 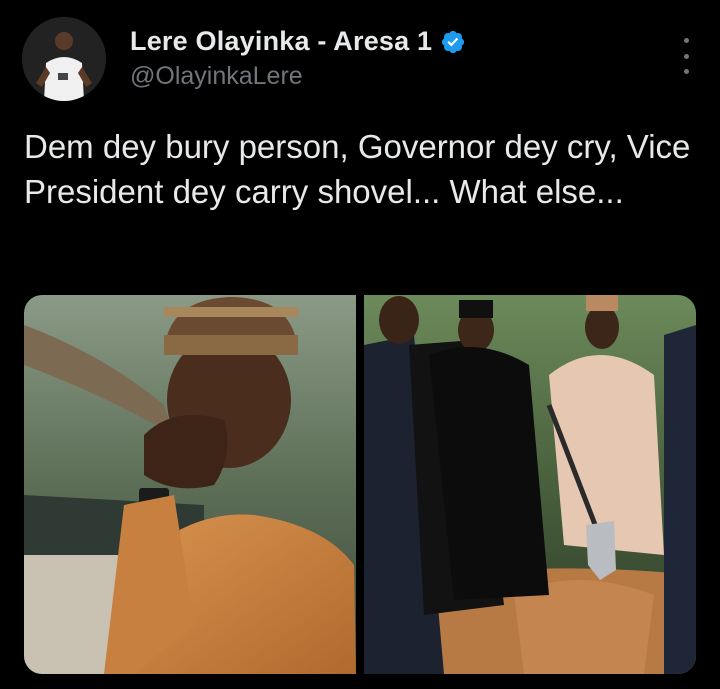 I want to click on avatar-image, so click(x=64, y=59).